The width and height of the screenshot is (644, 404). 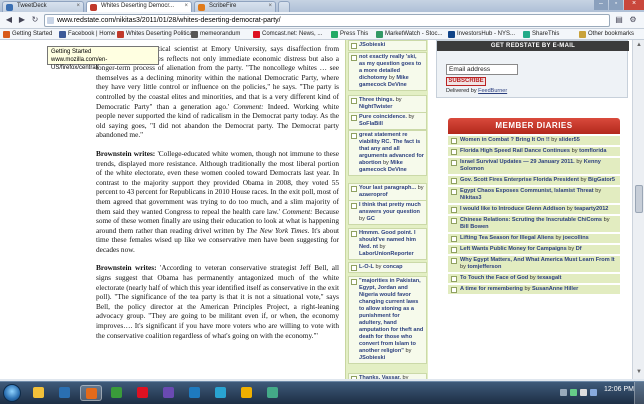 I want to click on diary-title: Florida High Speed Rail Dance Continues, so click(x=515, y=151).